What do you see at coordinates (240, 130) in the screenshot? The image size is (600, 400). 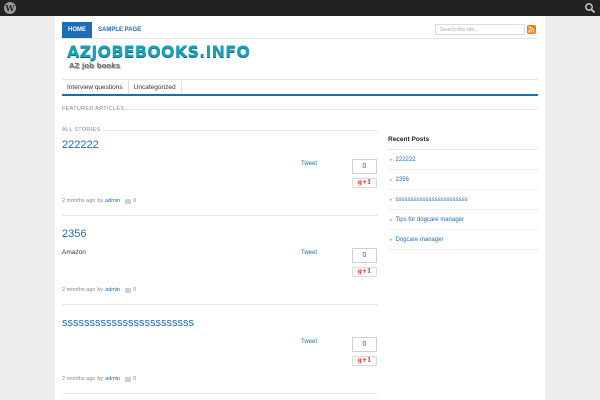 I see `all-stories-divider` at bounding box center [240, 130].